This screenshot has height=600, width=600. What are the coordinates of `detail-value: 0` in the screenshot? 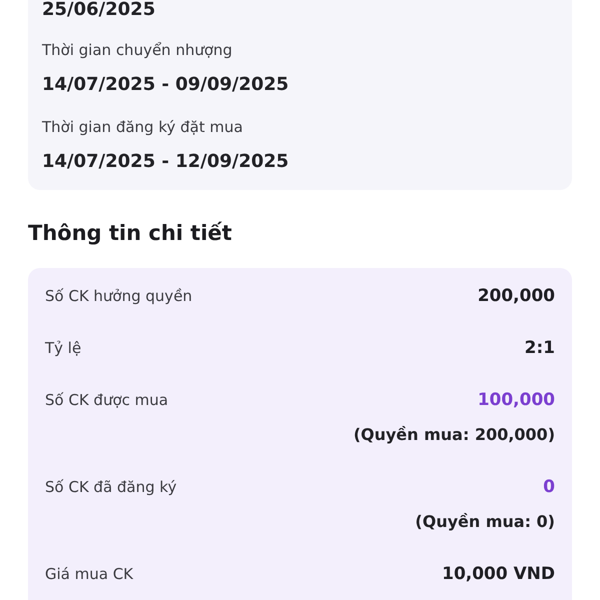 It's located at (549, 487).